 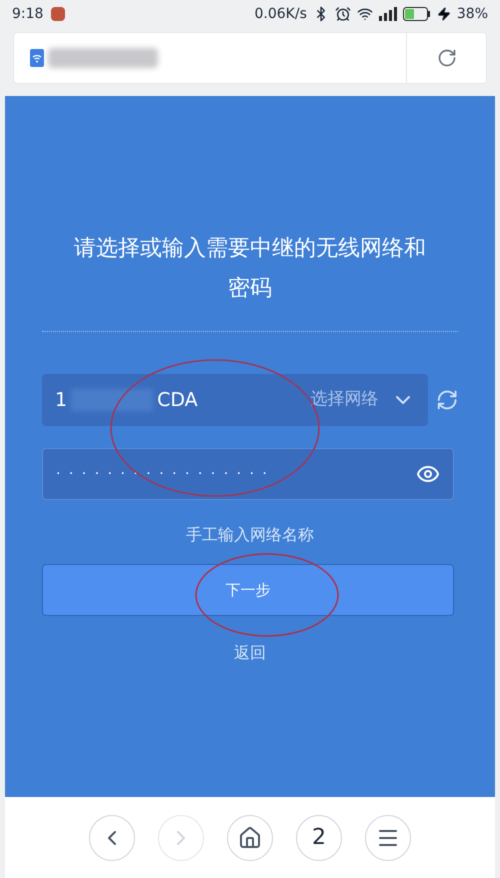 I want to click on charging-icon, so click(x=443, y=14).